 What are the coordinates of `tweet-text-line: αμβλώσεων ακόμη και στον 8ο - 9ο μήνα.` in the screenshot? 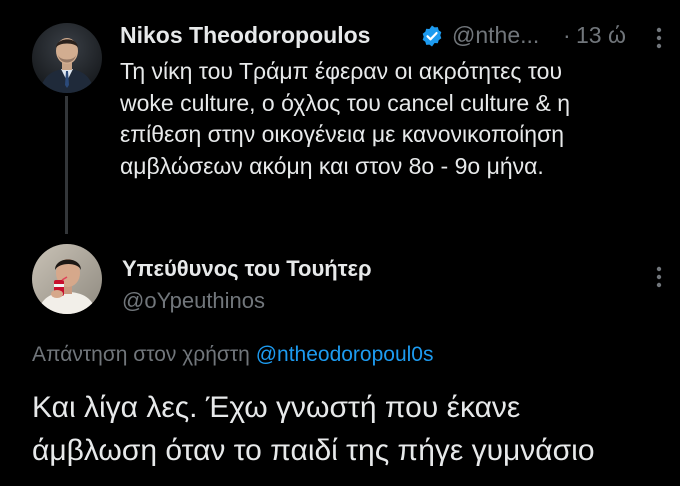 It's located at (332, 165).